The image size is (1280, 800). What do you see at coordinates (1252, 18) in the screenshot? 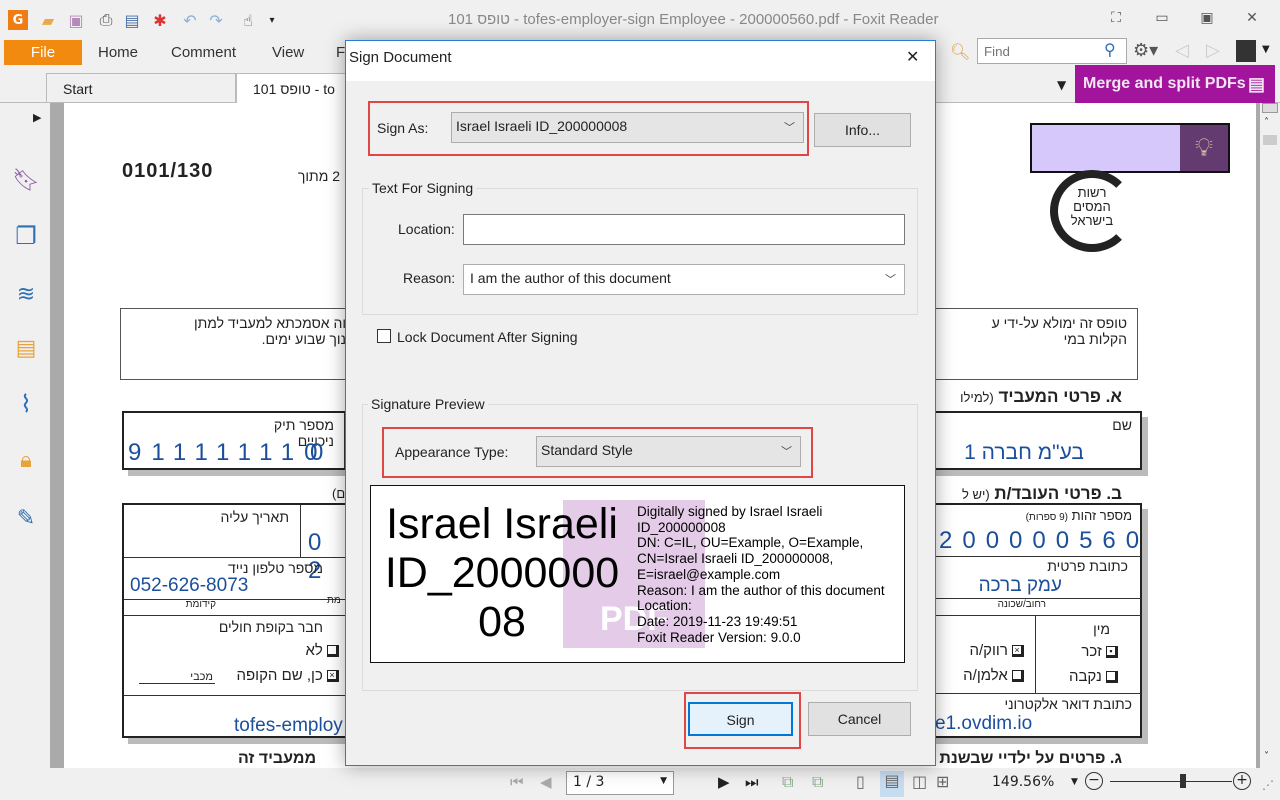
I see `close-window-button: ✕` at bounding box center [1252, 18].